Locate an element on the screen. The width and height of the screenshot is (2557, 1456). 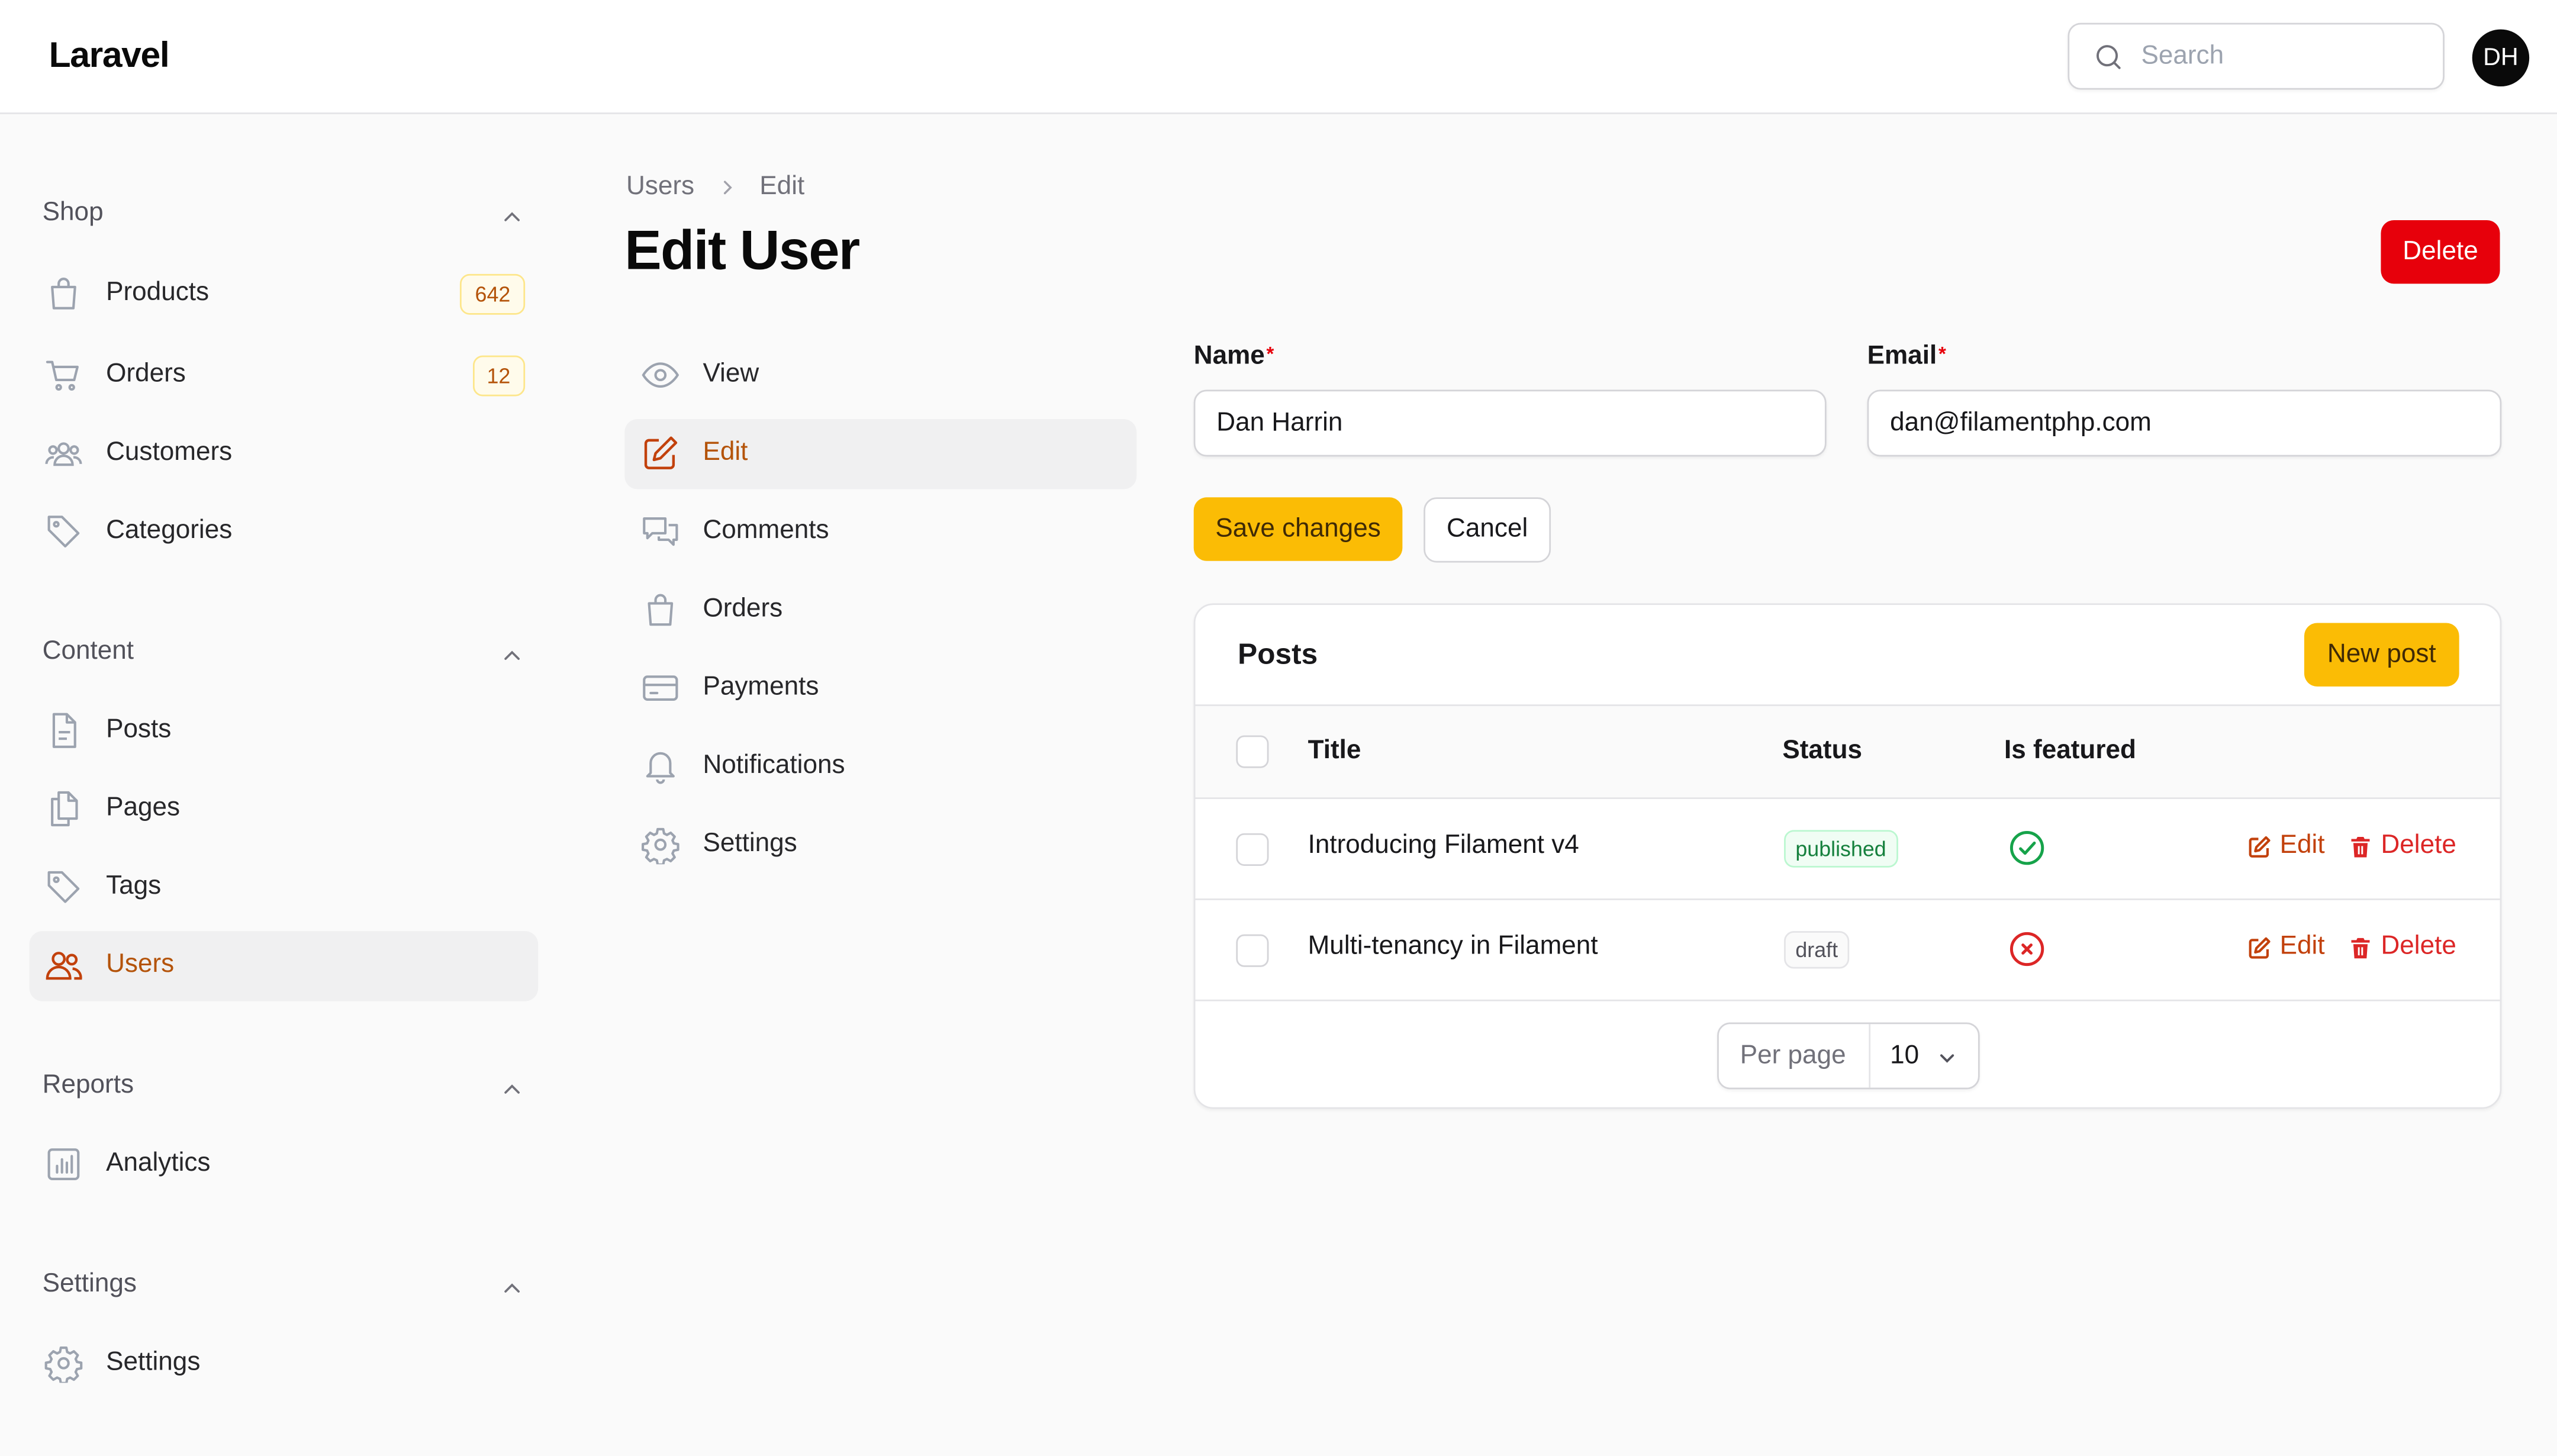
save-changes-button: Save changes is located at coordinates (1298, 529).